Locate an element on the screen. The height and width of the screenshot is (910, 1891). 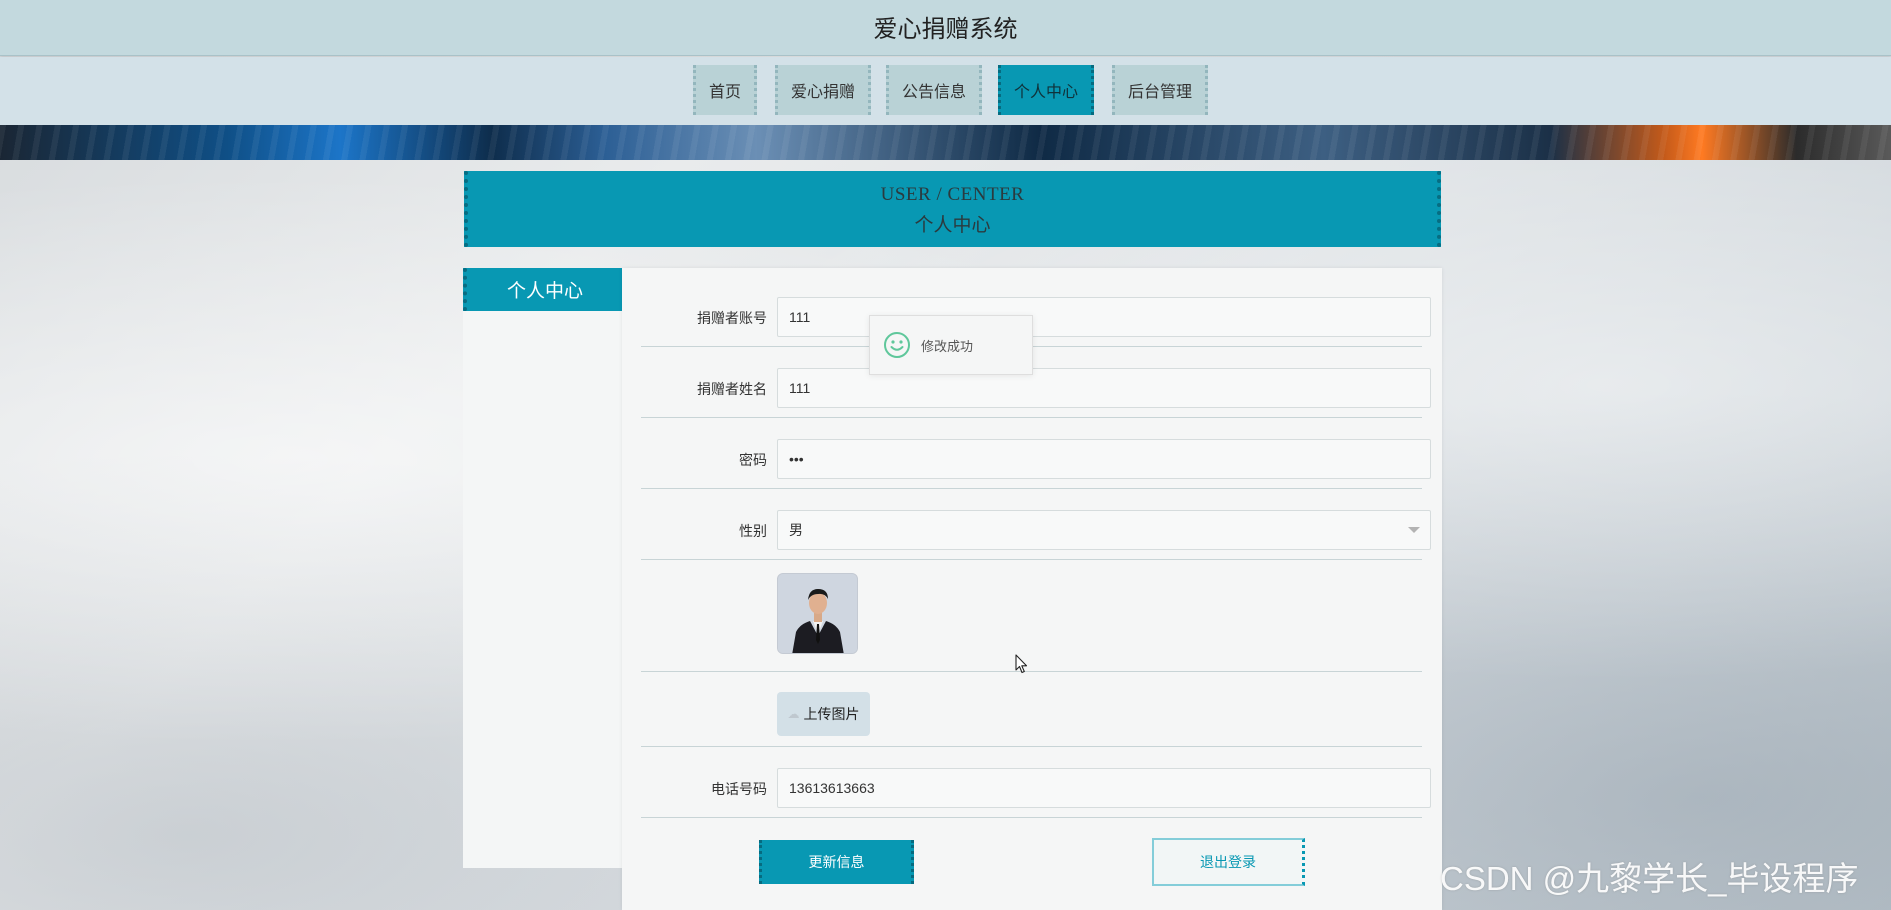
banner-overlay is located at coordinates (945, 142).